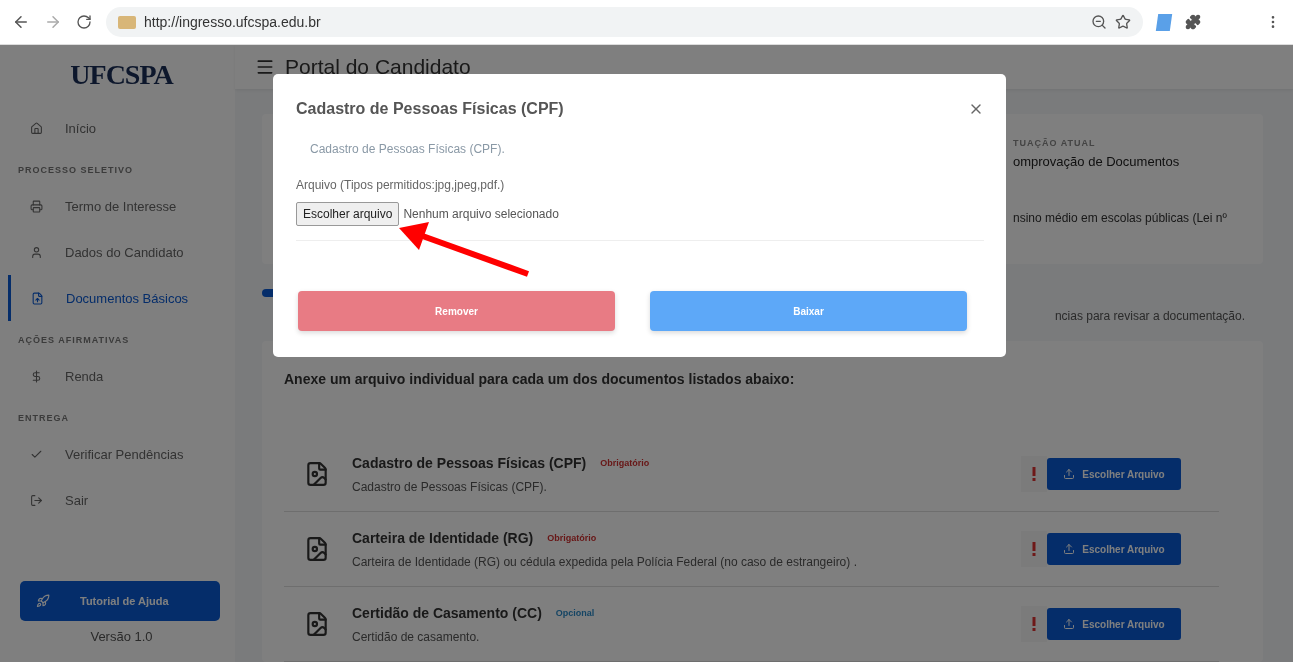 This screenshot has width=1293, height=662. I want to click on section-heading: PROCESSO SELETIVO, so click(76, 170).